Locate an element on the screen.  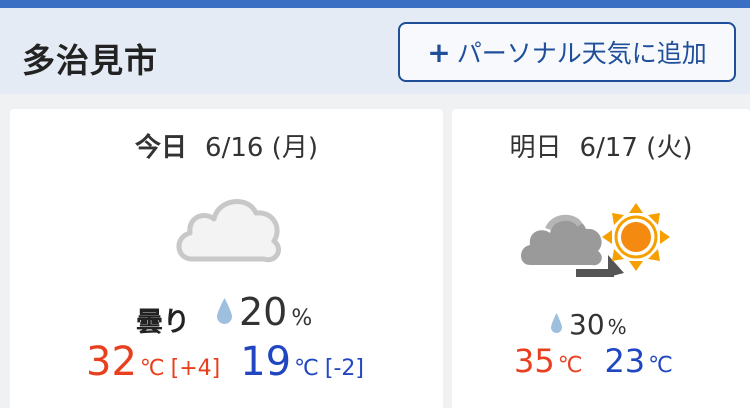
tomorrow-low-unit: ℃ is located at coordinates (660, 365).